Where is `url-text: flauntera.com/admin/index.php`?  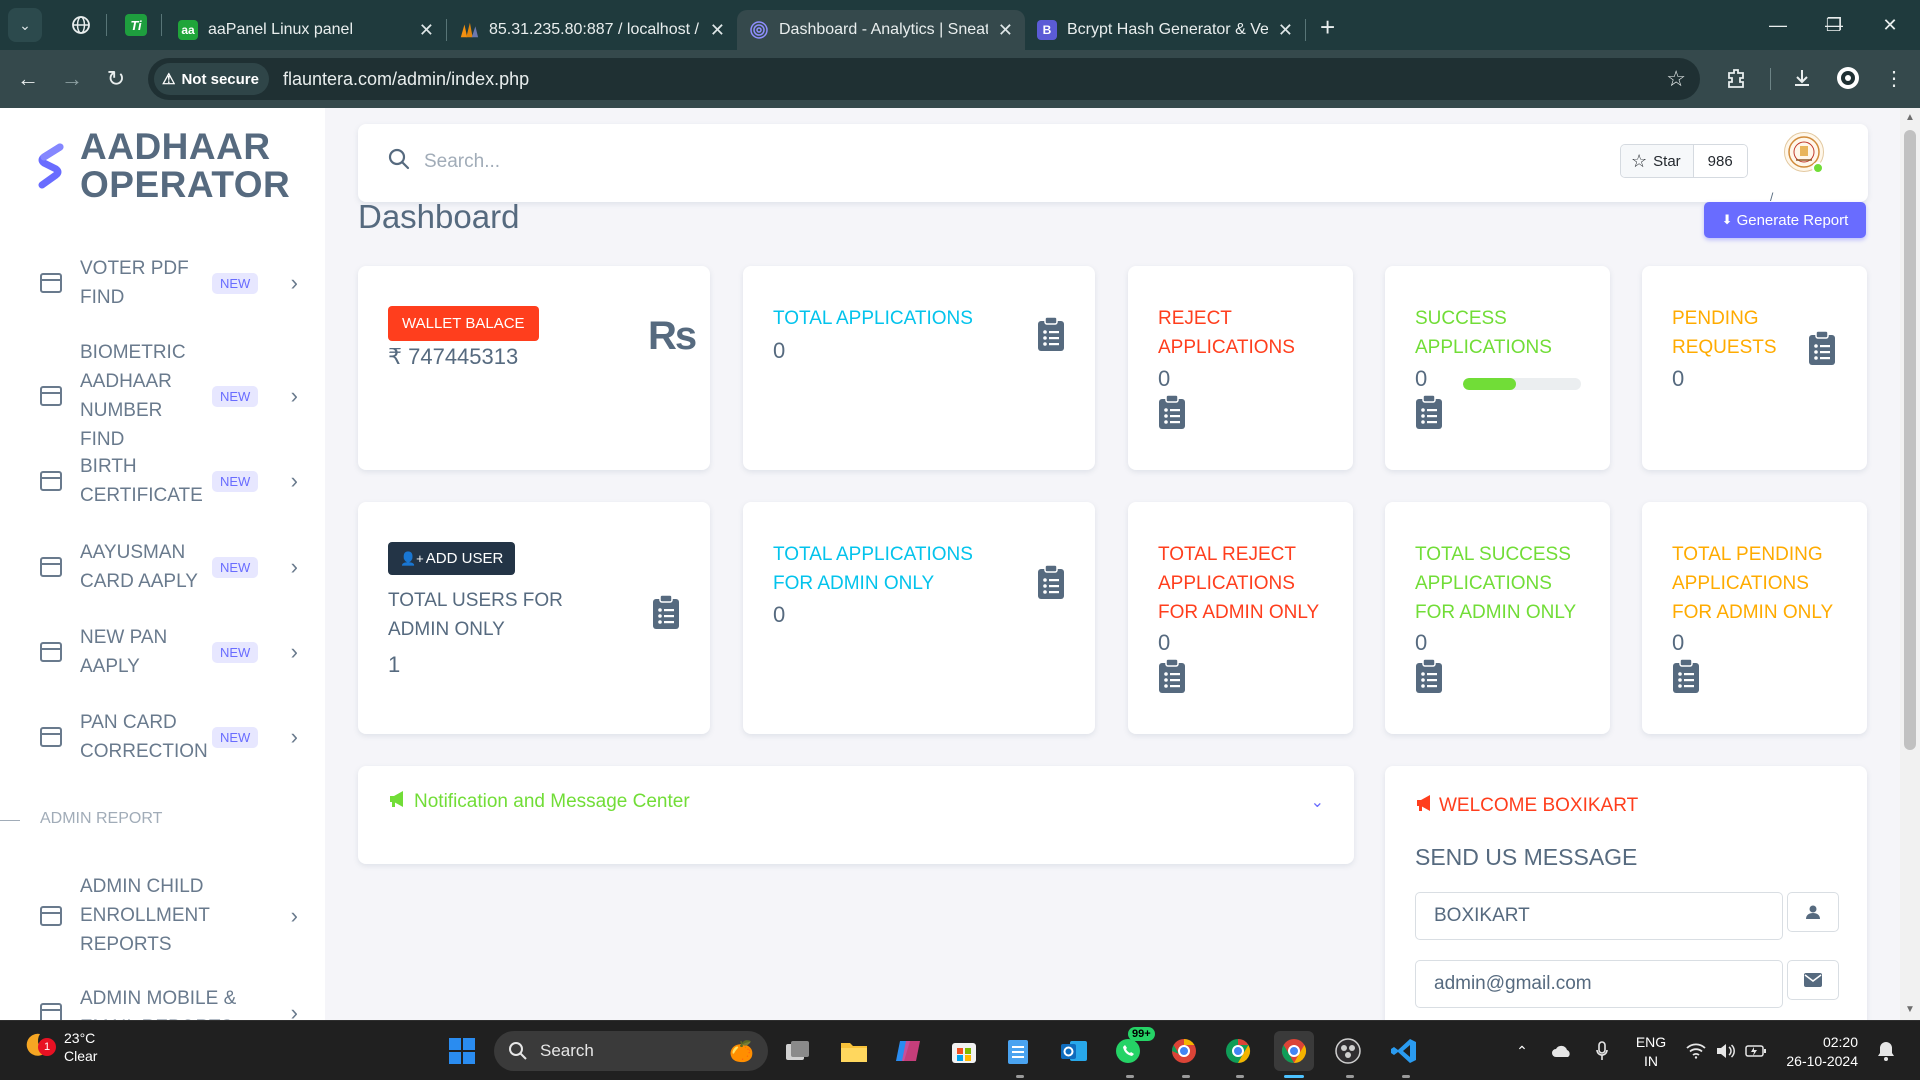 url-text: flauntera.com/admin/index.php is located at coordinates (406, 79).